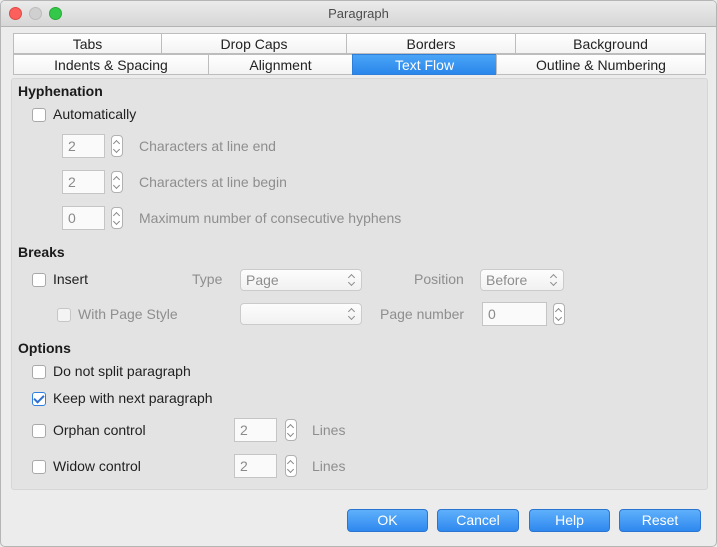 The image size is (717, 547). Describe the element at coordinates (117, 182) in the screenshot. I see `chars-line-begin-stepper` at that location.